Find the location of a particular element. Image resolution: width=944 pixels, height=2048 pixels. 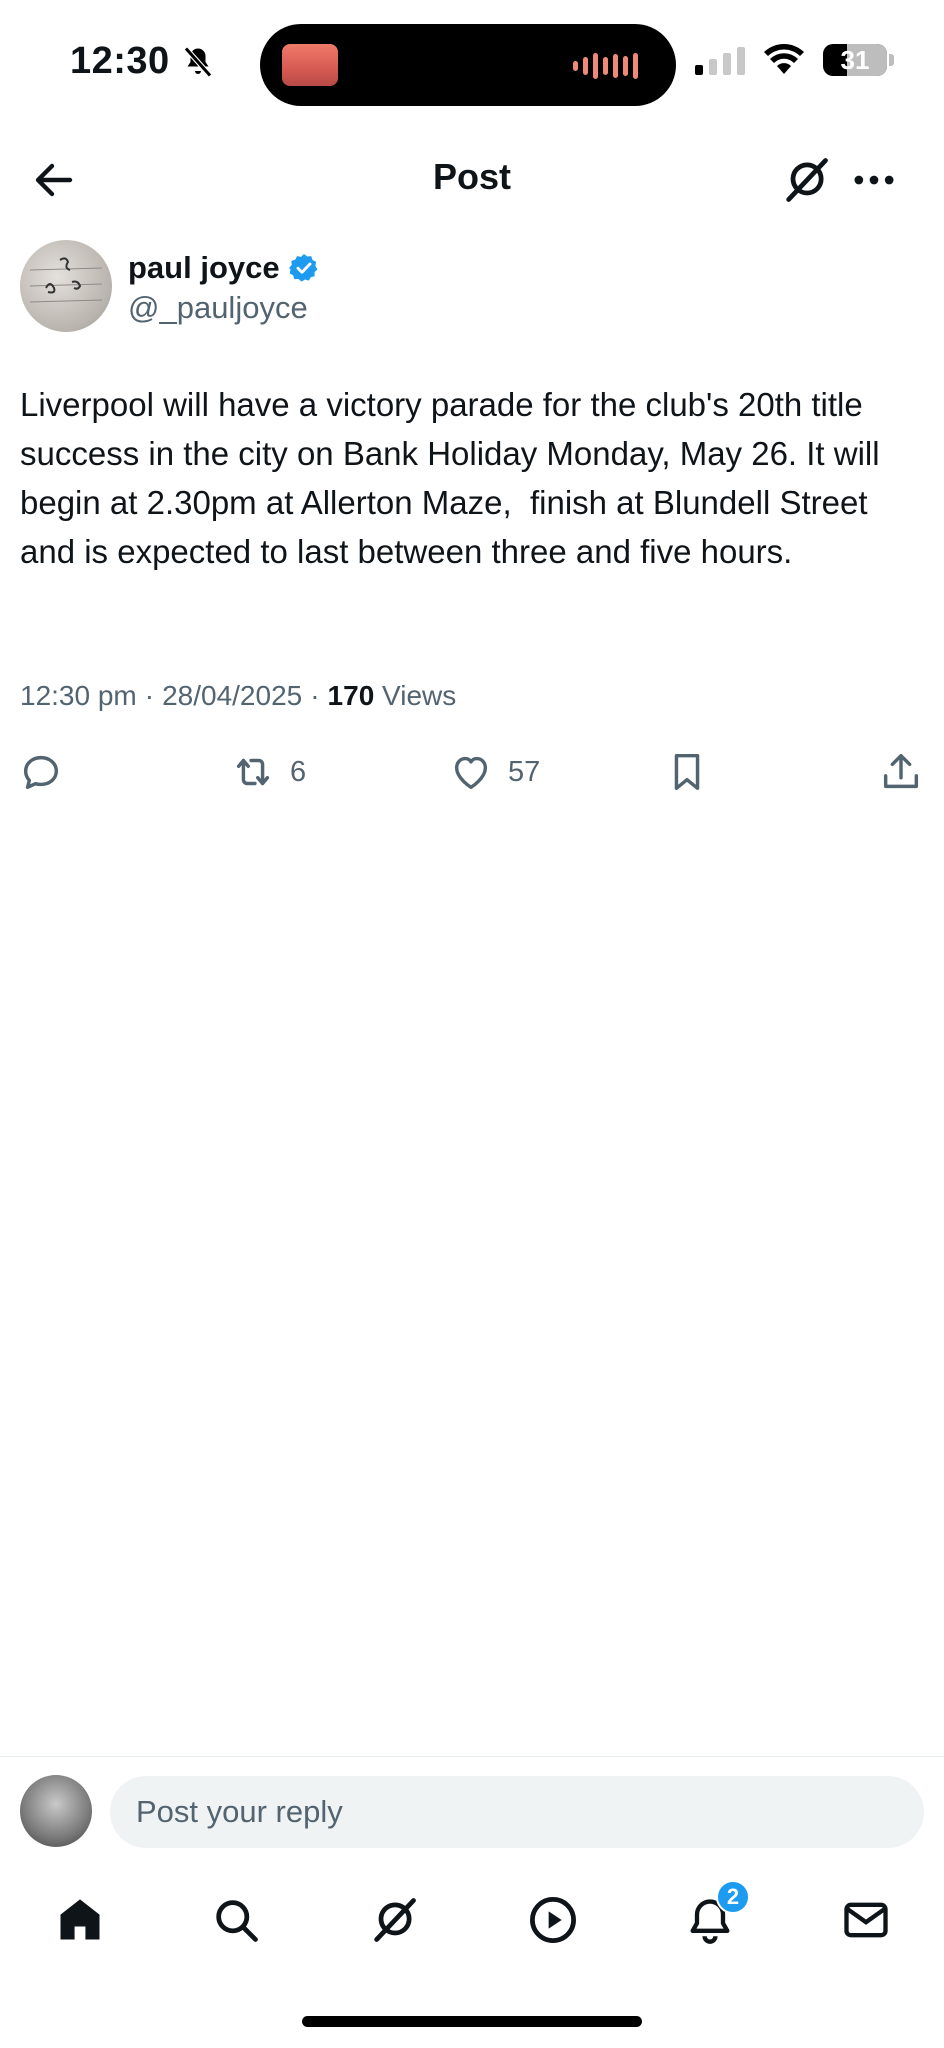

status-time: 12:30 is located at coordinates (143, 61).